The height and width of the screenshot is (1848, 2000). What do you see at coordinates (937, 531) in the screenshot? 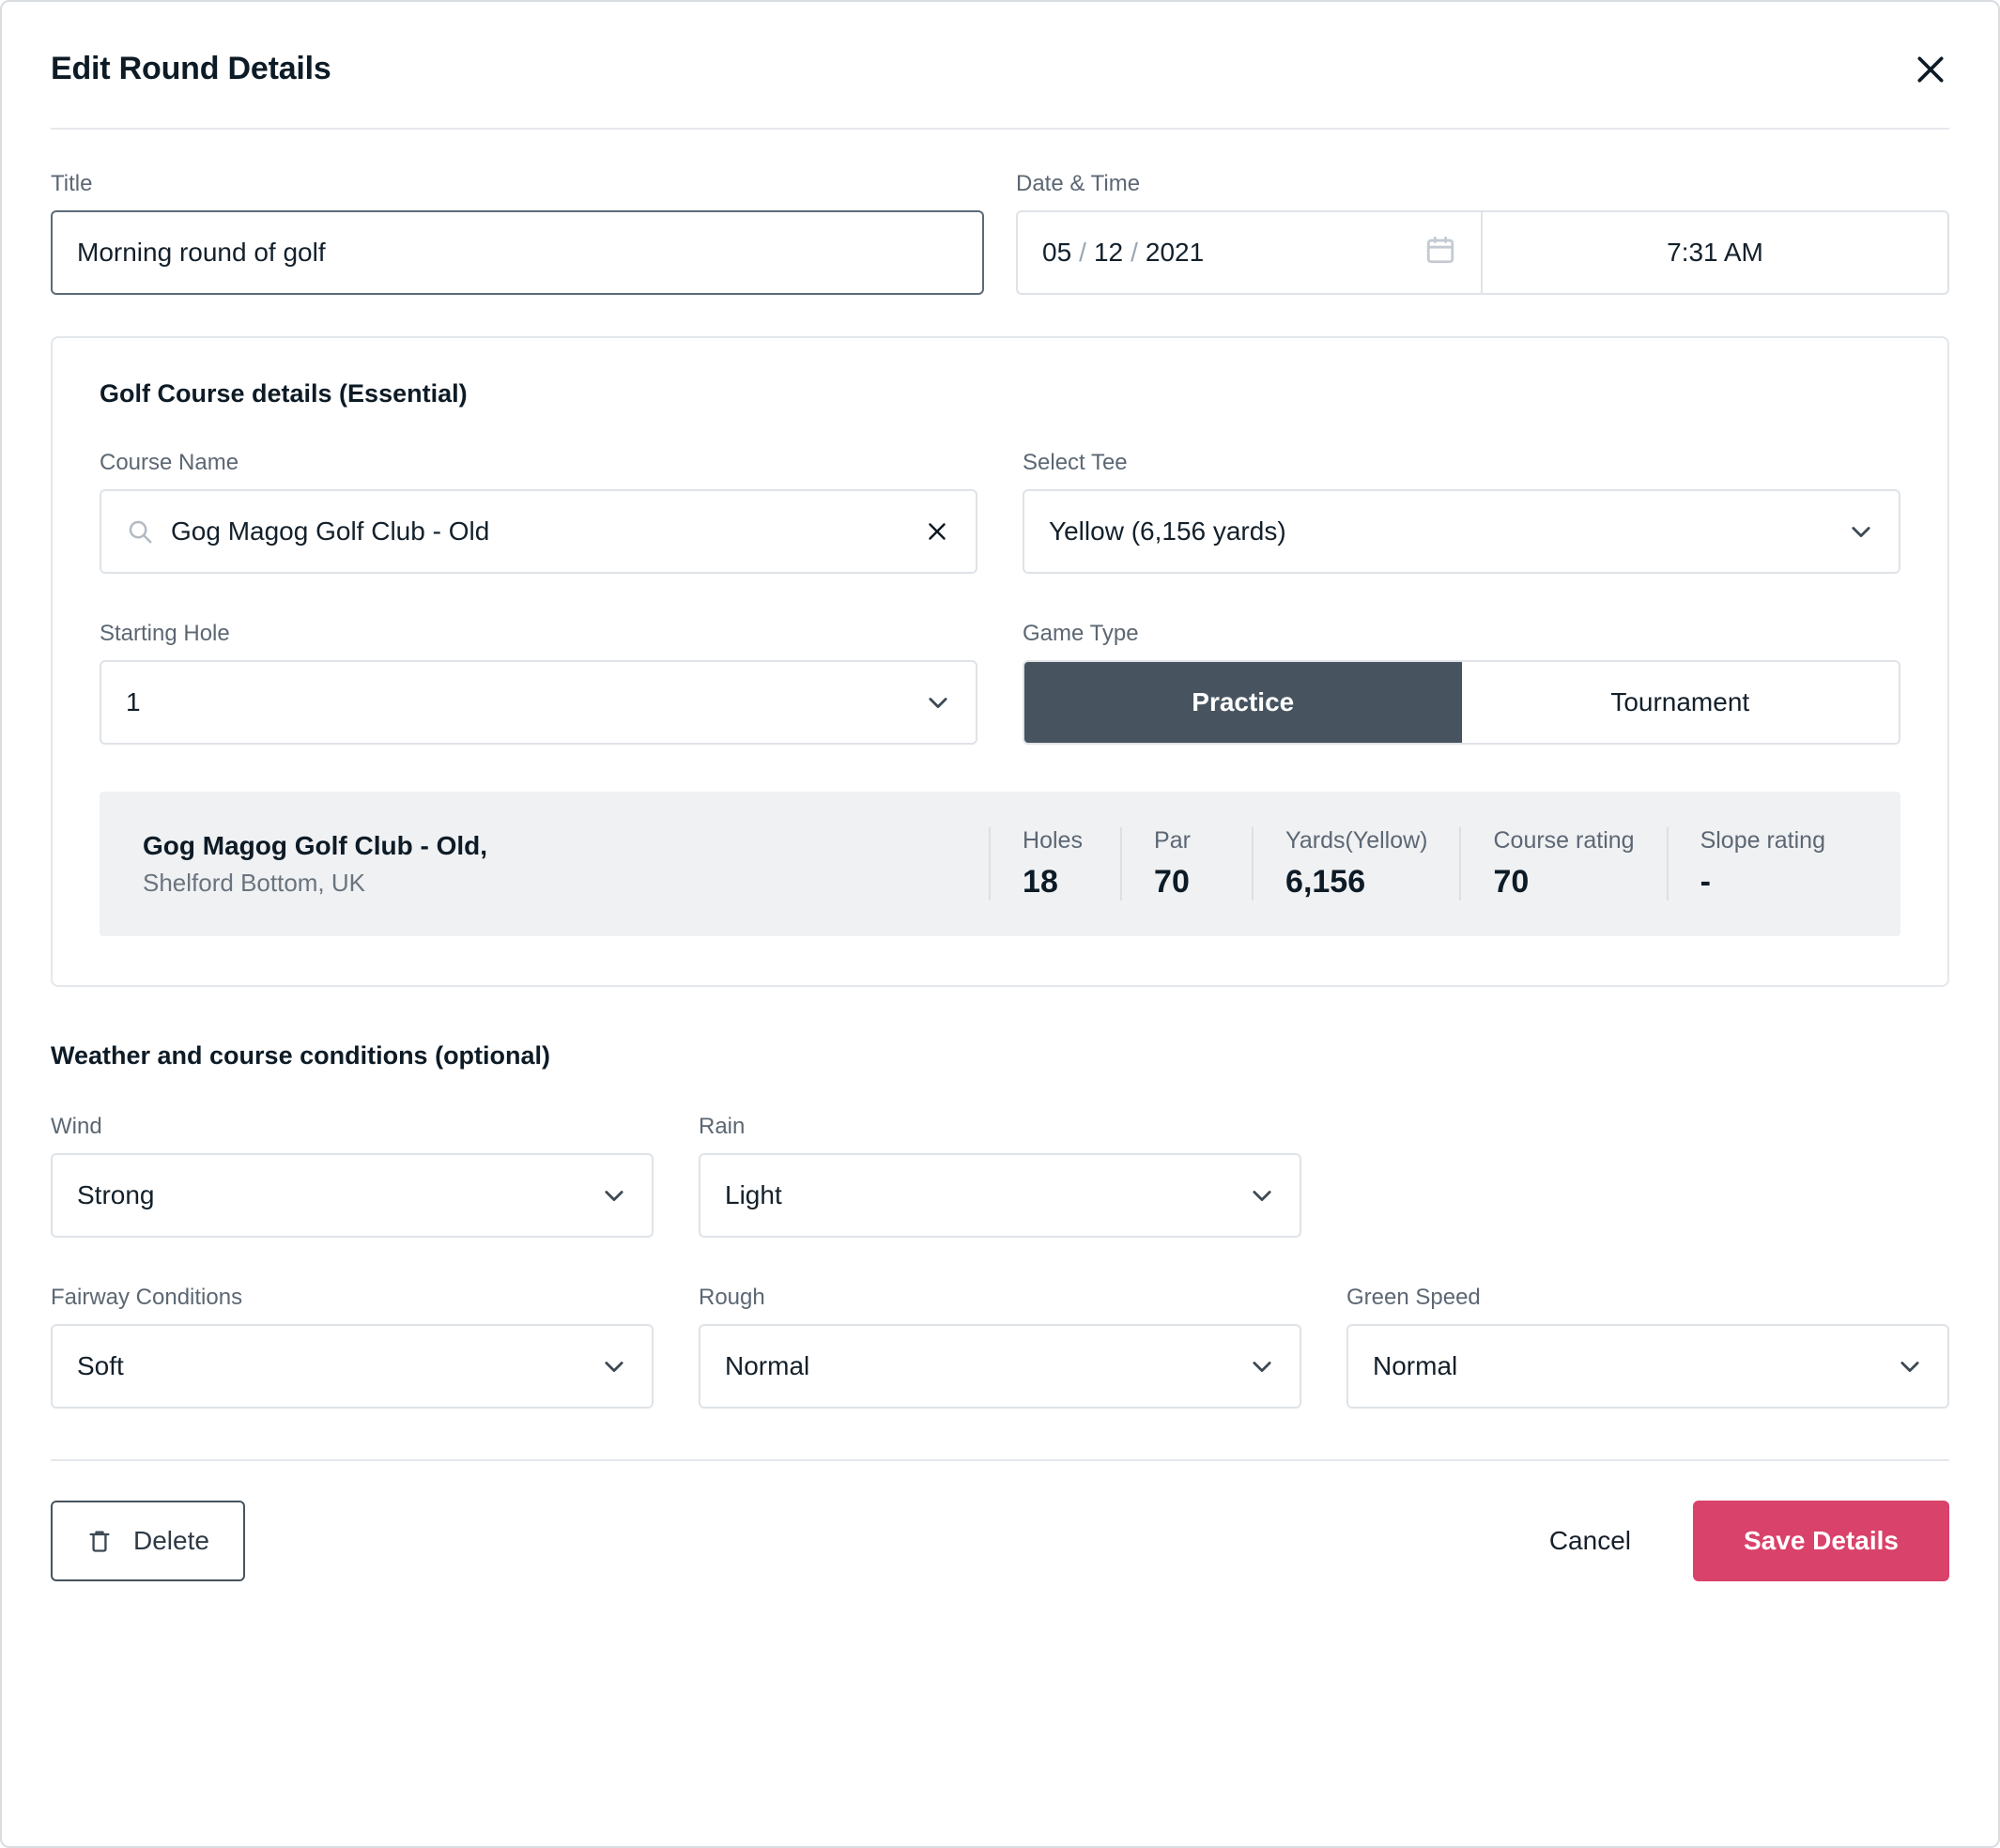
I see `clear-icon` at bounding box center [937, 531].